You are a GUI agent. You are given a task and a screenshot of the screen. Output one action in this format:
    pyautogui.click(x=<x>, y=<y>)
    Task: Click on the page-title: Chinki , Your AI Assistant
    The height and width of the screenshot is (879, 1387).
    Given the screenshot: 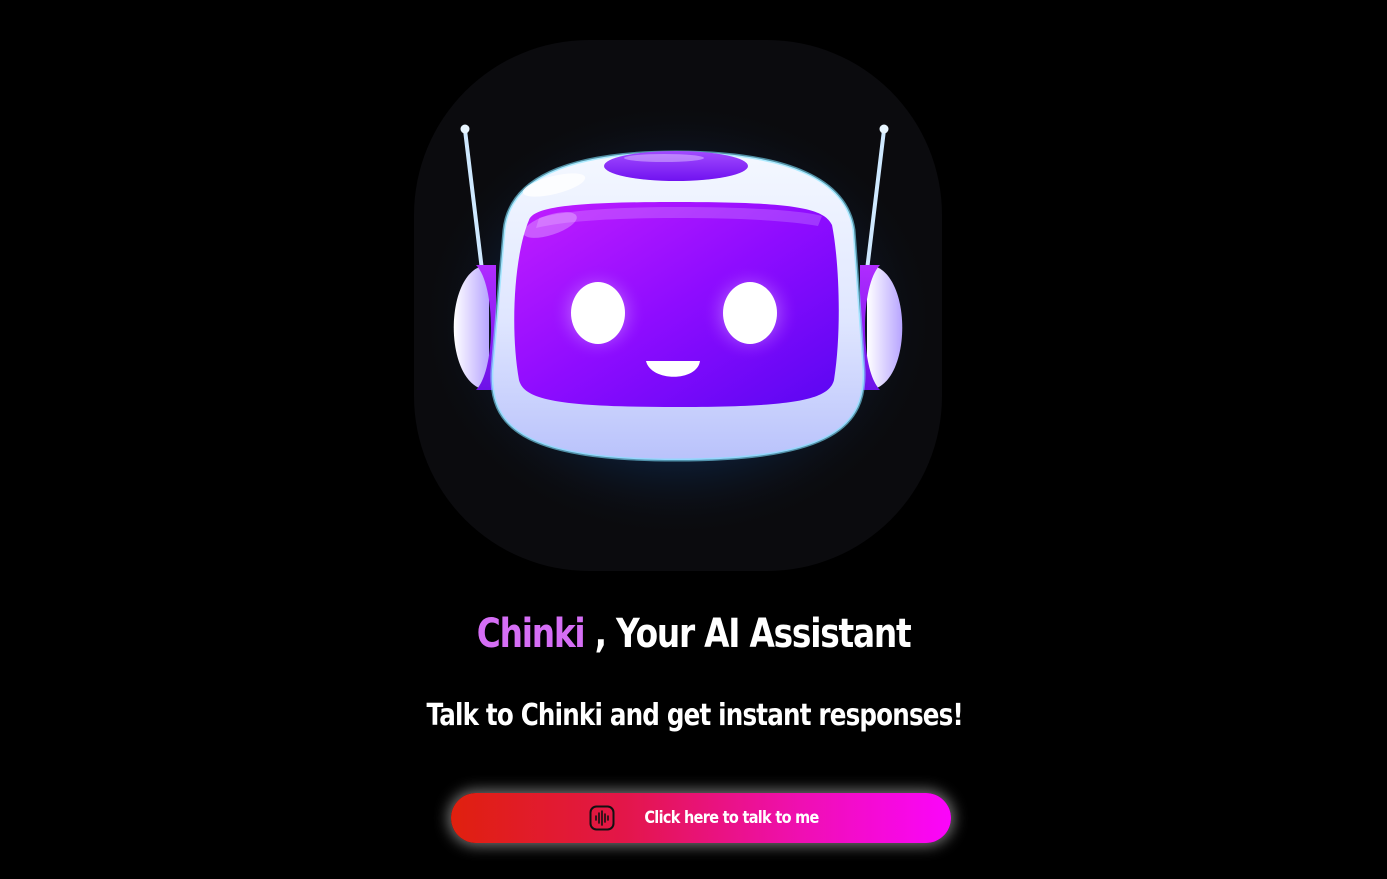 What is the action you would take?
    pyautogui.click(x=693, y=634)
    